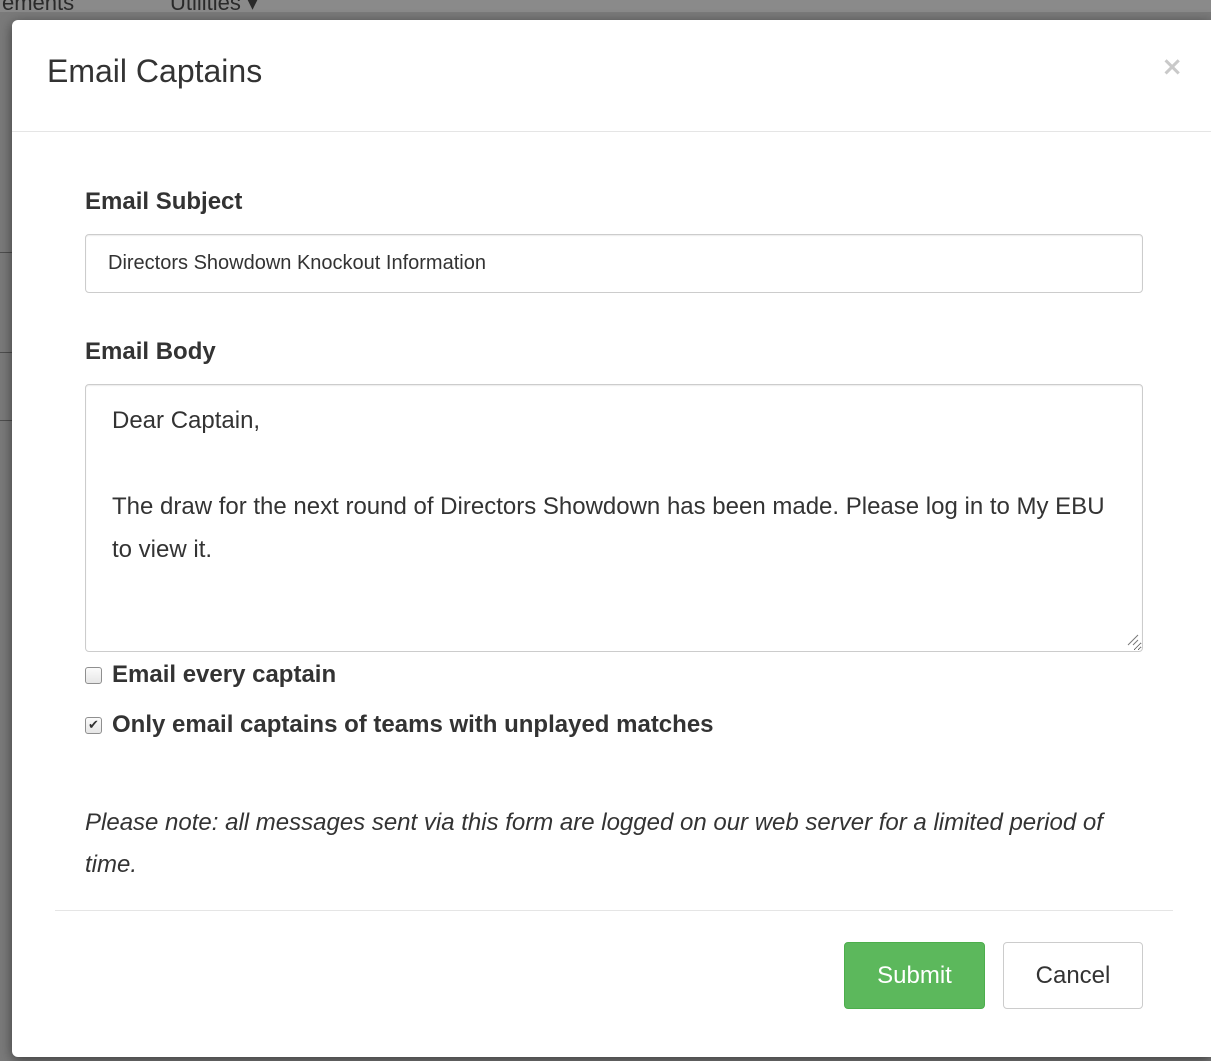  What do you see at coordinates (1073, 975) in the screenshot?
I see `cancel-button: Cancel` at bounding box center [1073, 975].